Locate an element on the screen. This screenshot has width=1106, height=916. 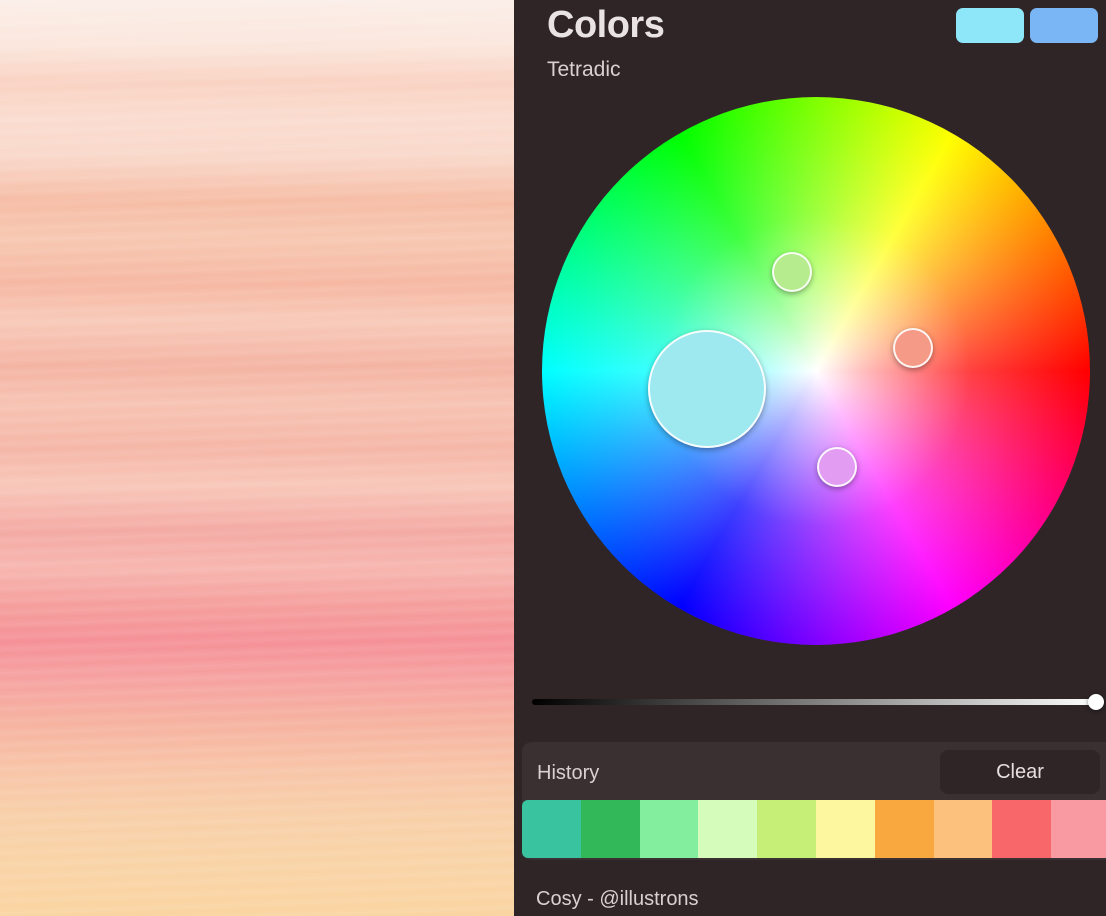
previous-color-swatch is located at coordinates (1064, 25).